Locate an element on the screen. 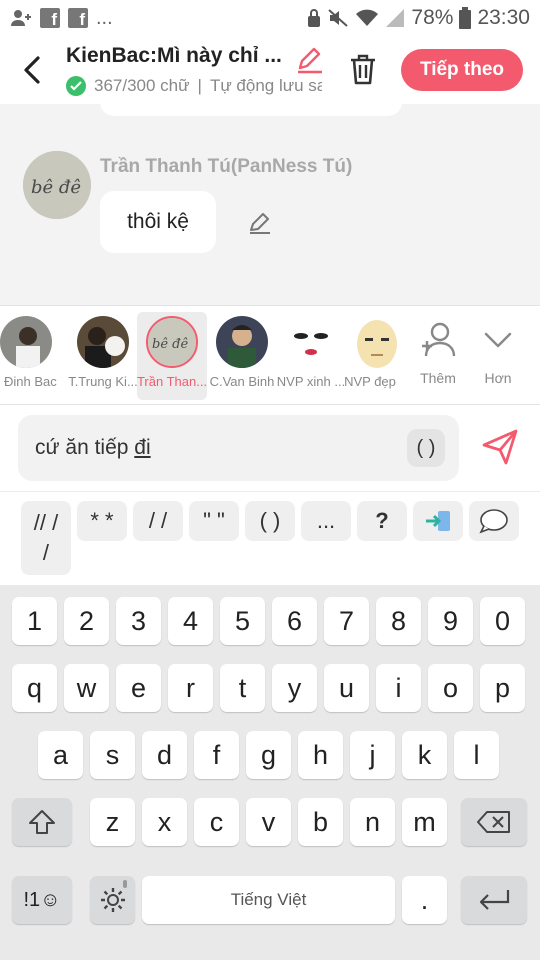 Image resolution: width=540 pixels, height=960 pixels. shift-icon is located at coordinates (42, 822).